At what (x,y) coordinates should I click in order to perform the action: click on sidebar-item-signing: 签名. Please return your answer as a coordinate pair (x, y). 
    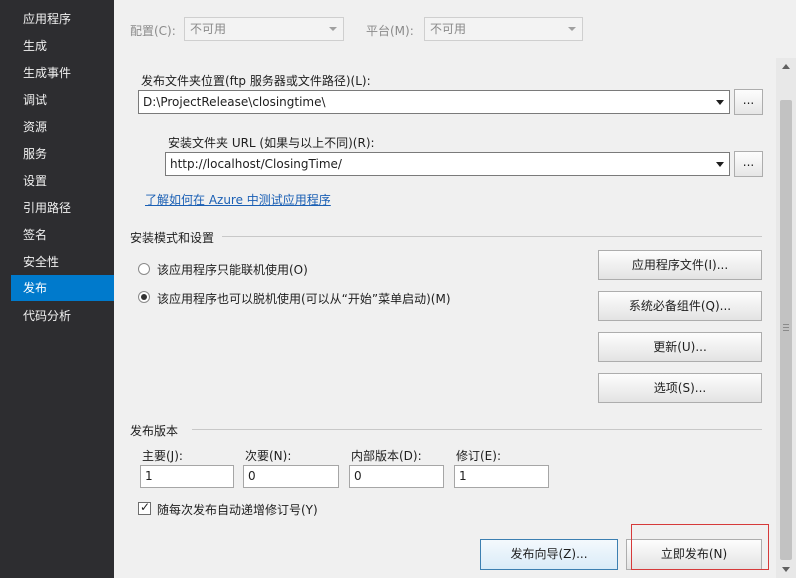
    Looking at the image, I should click on (62, 235).